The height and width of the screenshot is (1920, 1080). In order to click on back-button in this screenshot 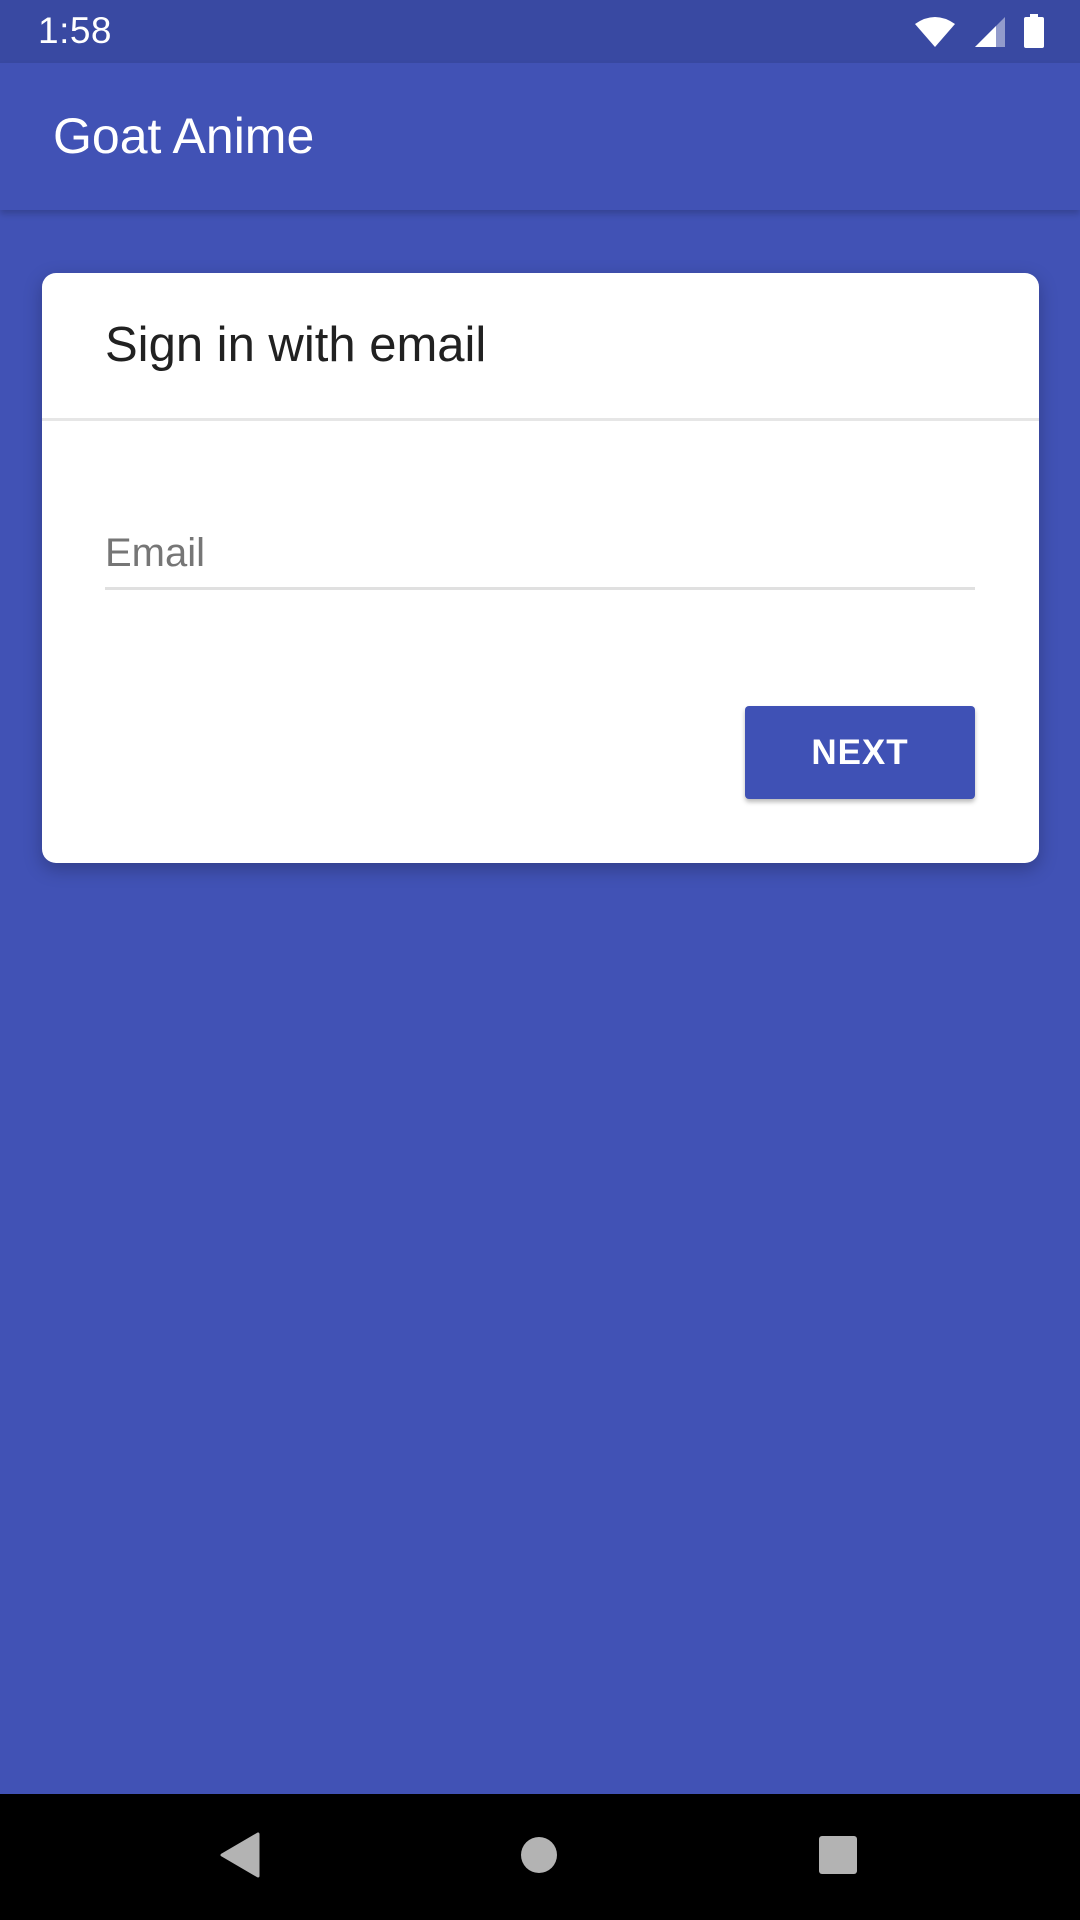, I will do `click(240, 1857)`.